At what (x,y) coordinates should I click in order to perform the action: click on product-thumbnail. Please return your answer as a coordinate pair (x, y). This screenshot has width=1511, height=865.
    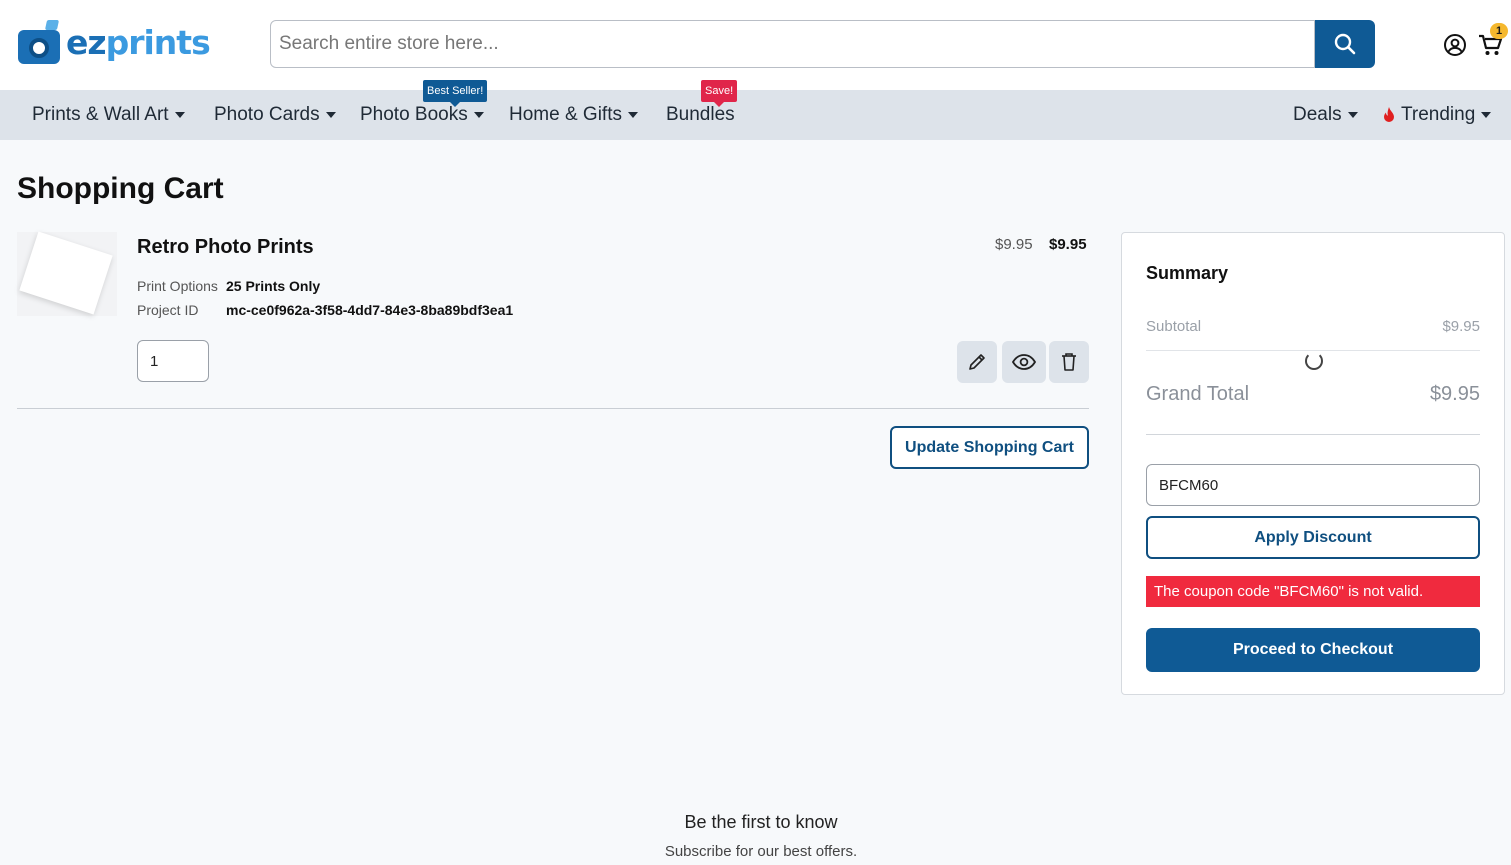
    Looking at the image, I should click on (67, 273).